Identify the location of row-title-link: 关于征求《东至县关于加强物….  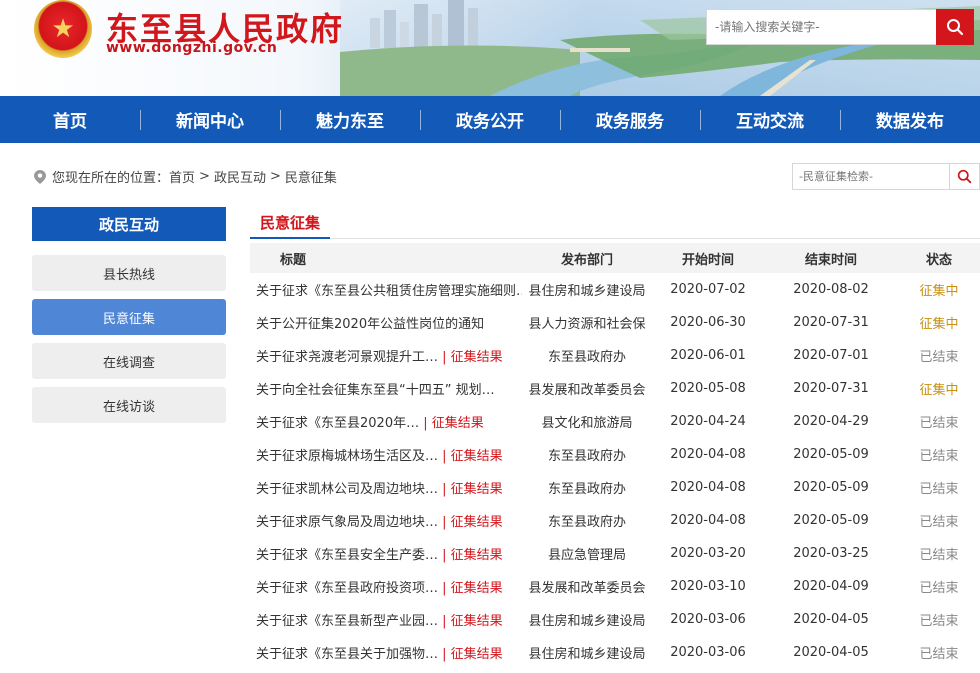
(347, 654).